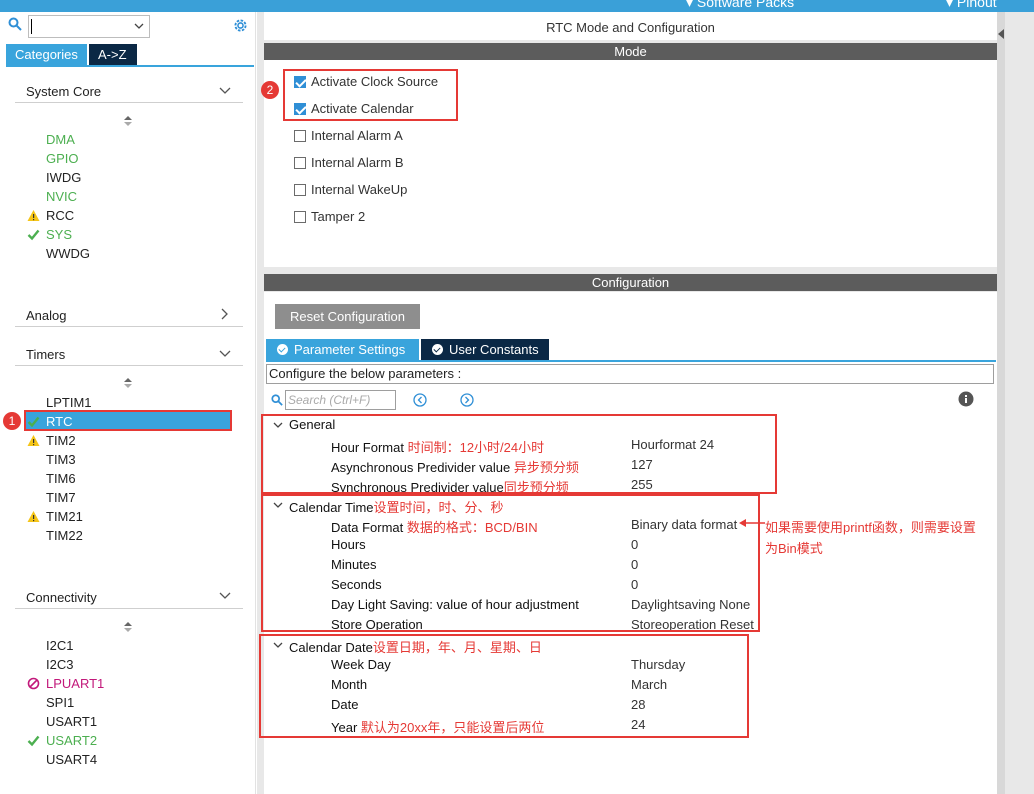 This screenshot has height=794, width=1034. What do you see at coordinates (494, 349) in the screenshot?
I see `tab-user-constants-label: User Constants` at bounding box center [494, 349].